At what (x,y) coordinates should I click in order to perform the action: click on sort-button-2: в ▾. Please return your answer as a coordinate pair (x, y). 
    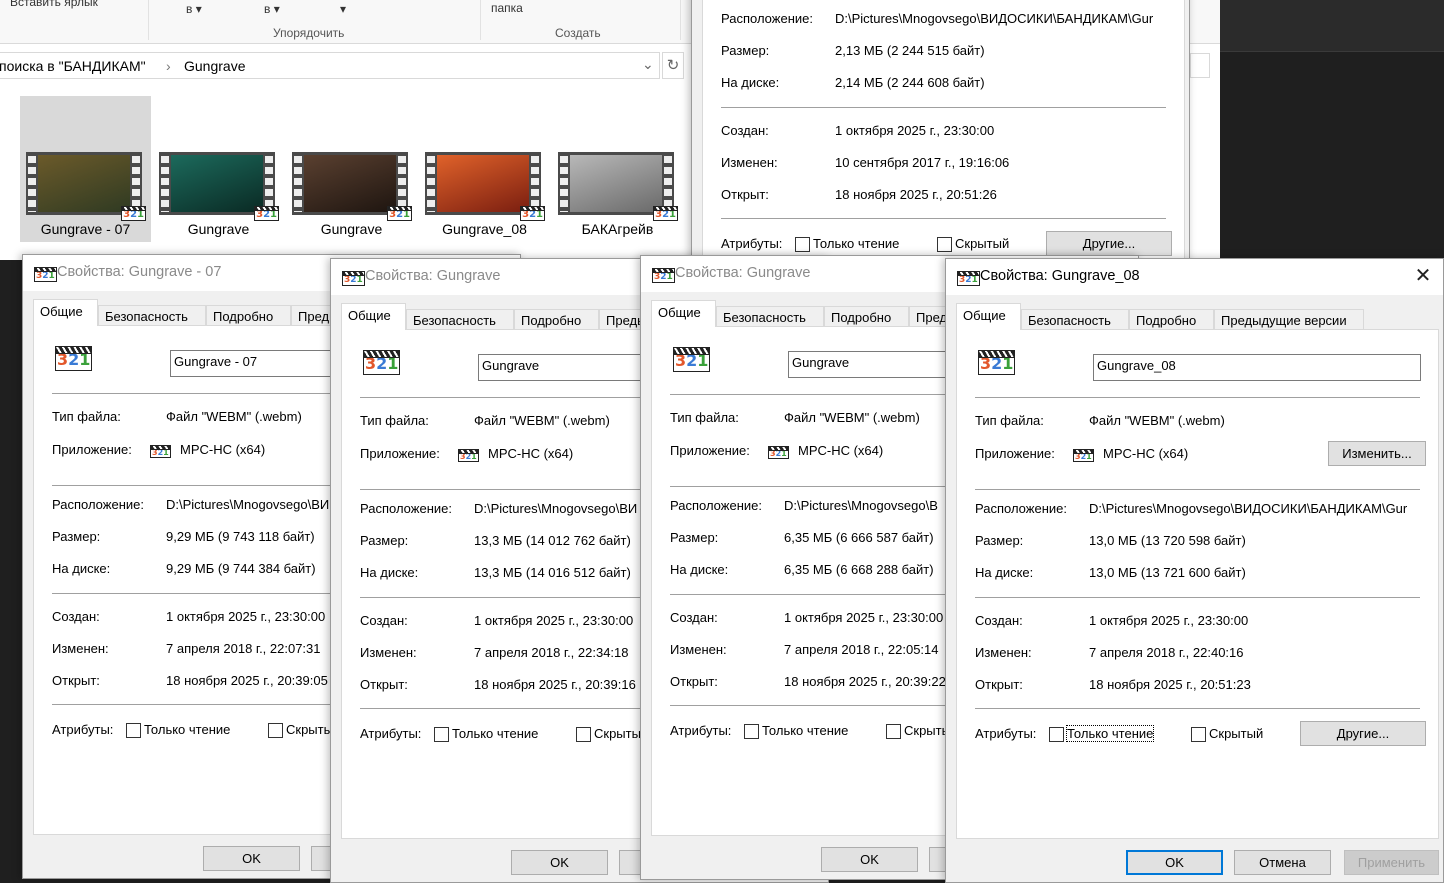
    Looking at the image, I should click on (272, 9).